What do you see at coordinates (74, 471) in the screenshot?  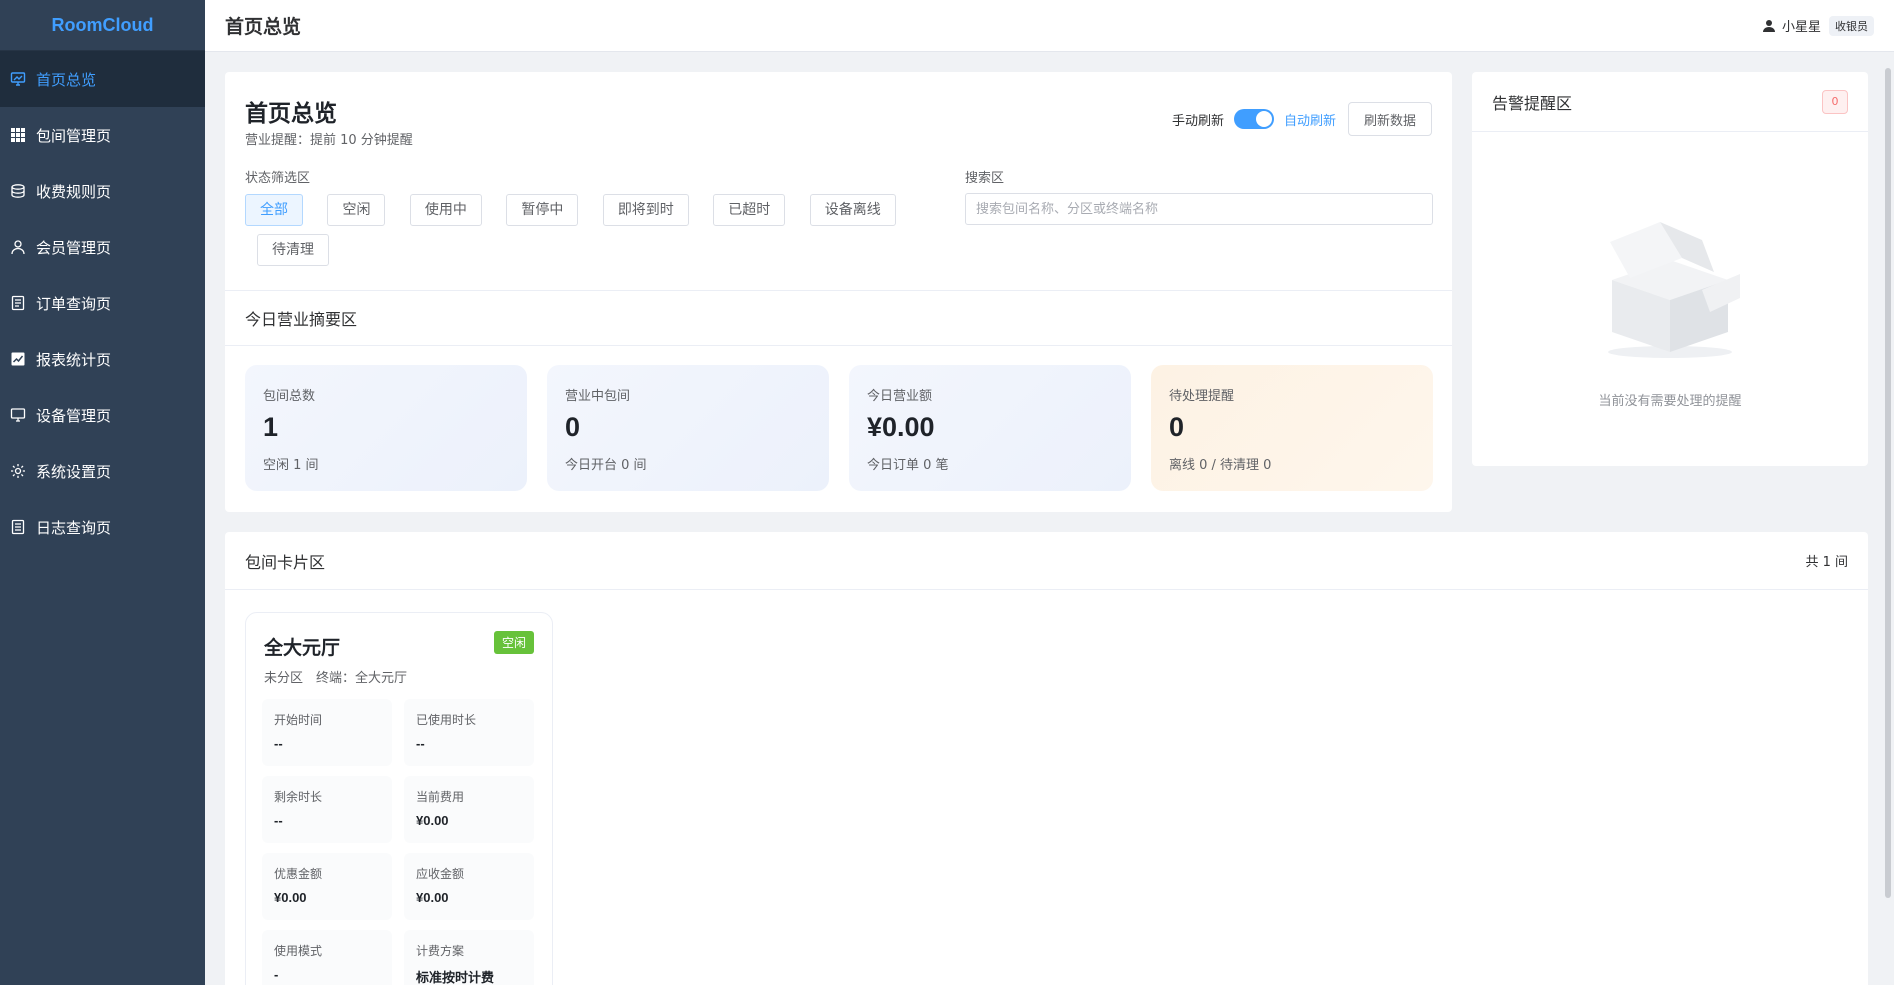 I see `sidebar-item-label: 系统设置页` at bounding box center [74, 471].